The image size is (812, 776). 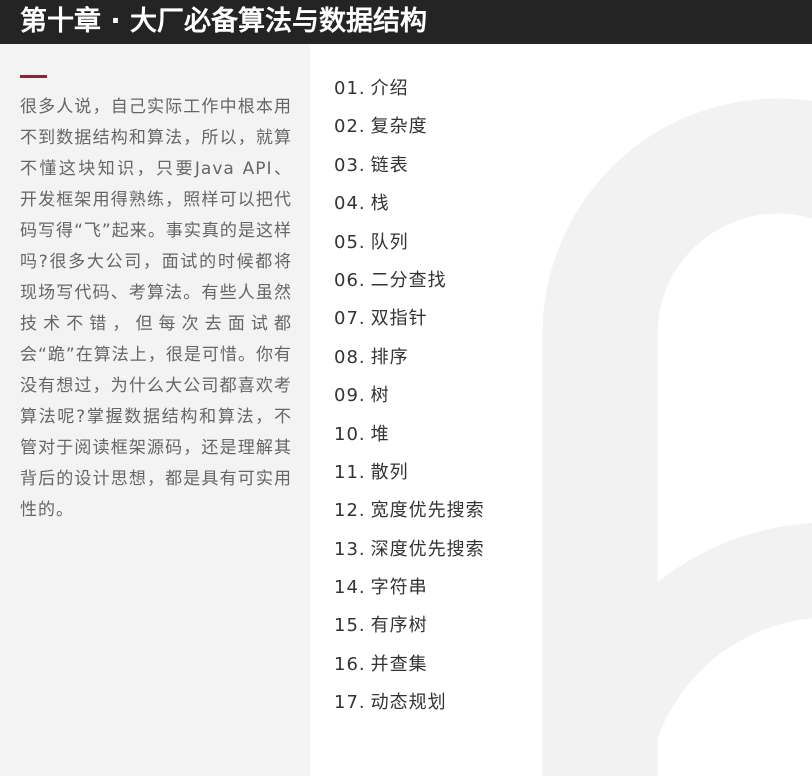 I want to click on toc-item-number: 03., so click(x=350, y=165).